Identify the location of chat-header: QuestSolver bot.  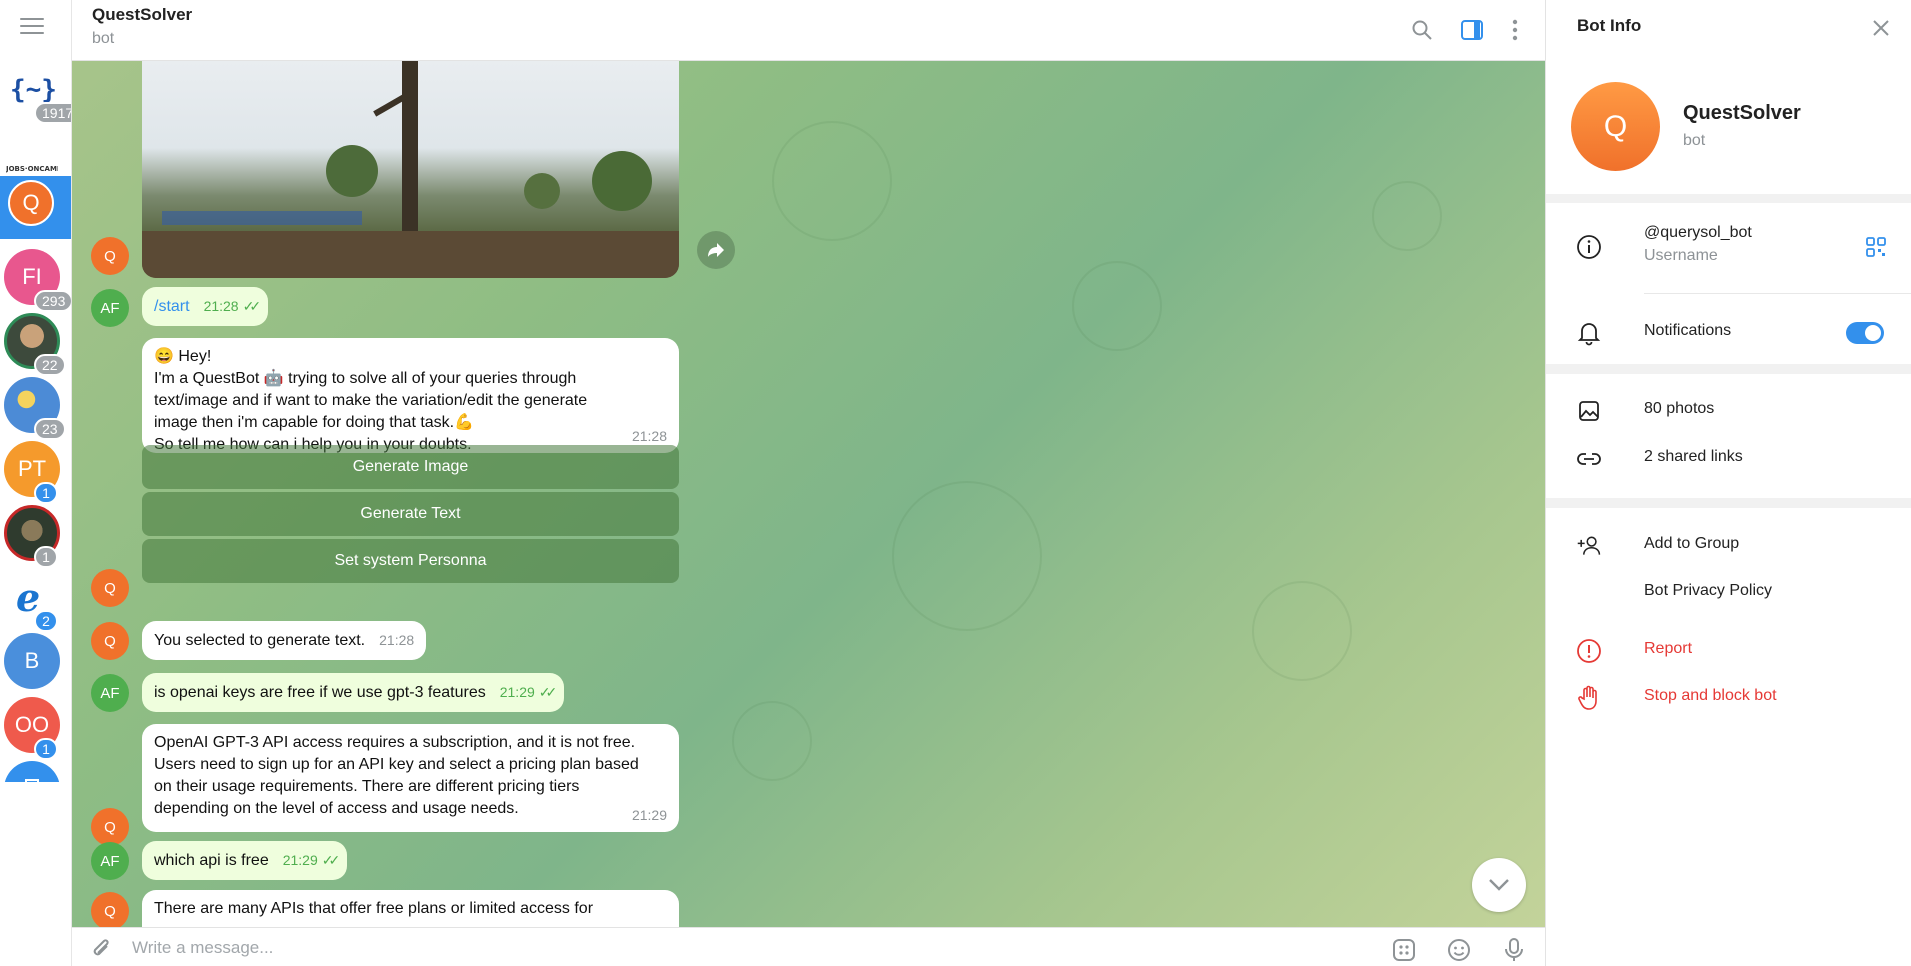
(808, 30).